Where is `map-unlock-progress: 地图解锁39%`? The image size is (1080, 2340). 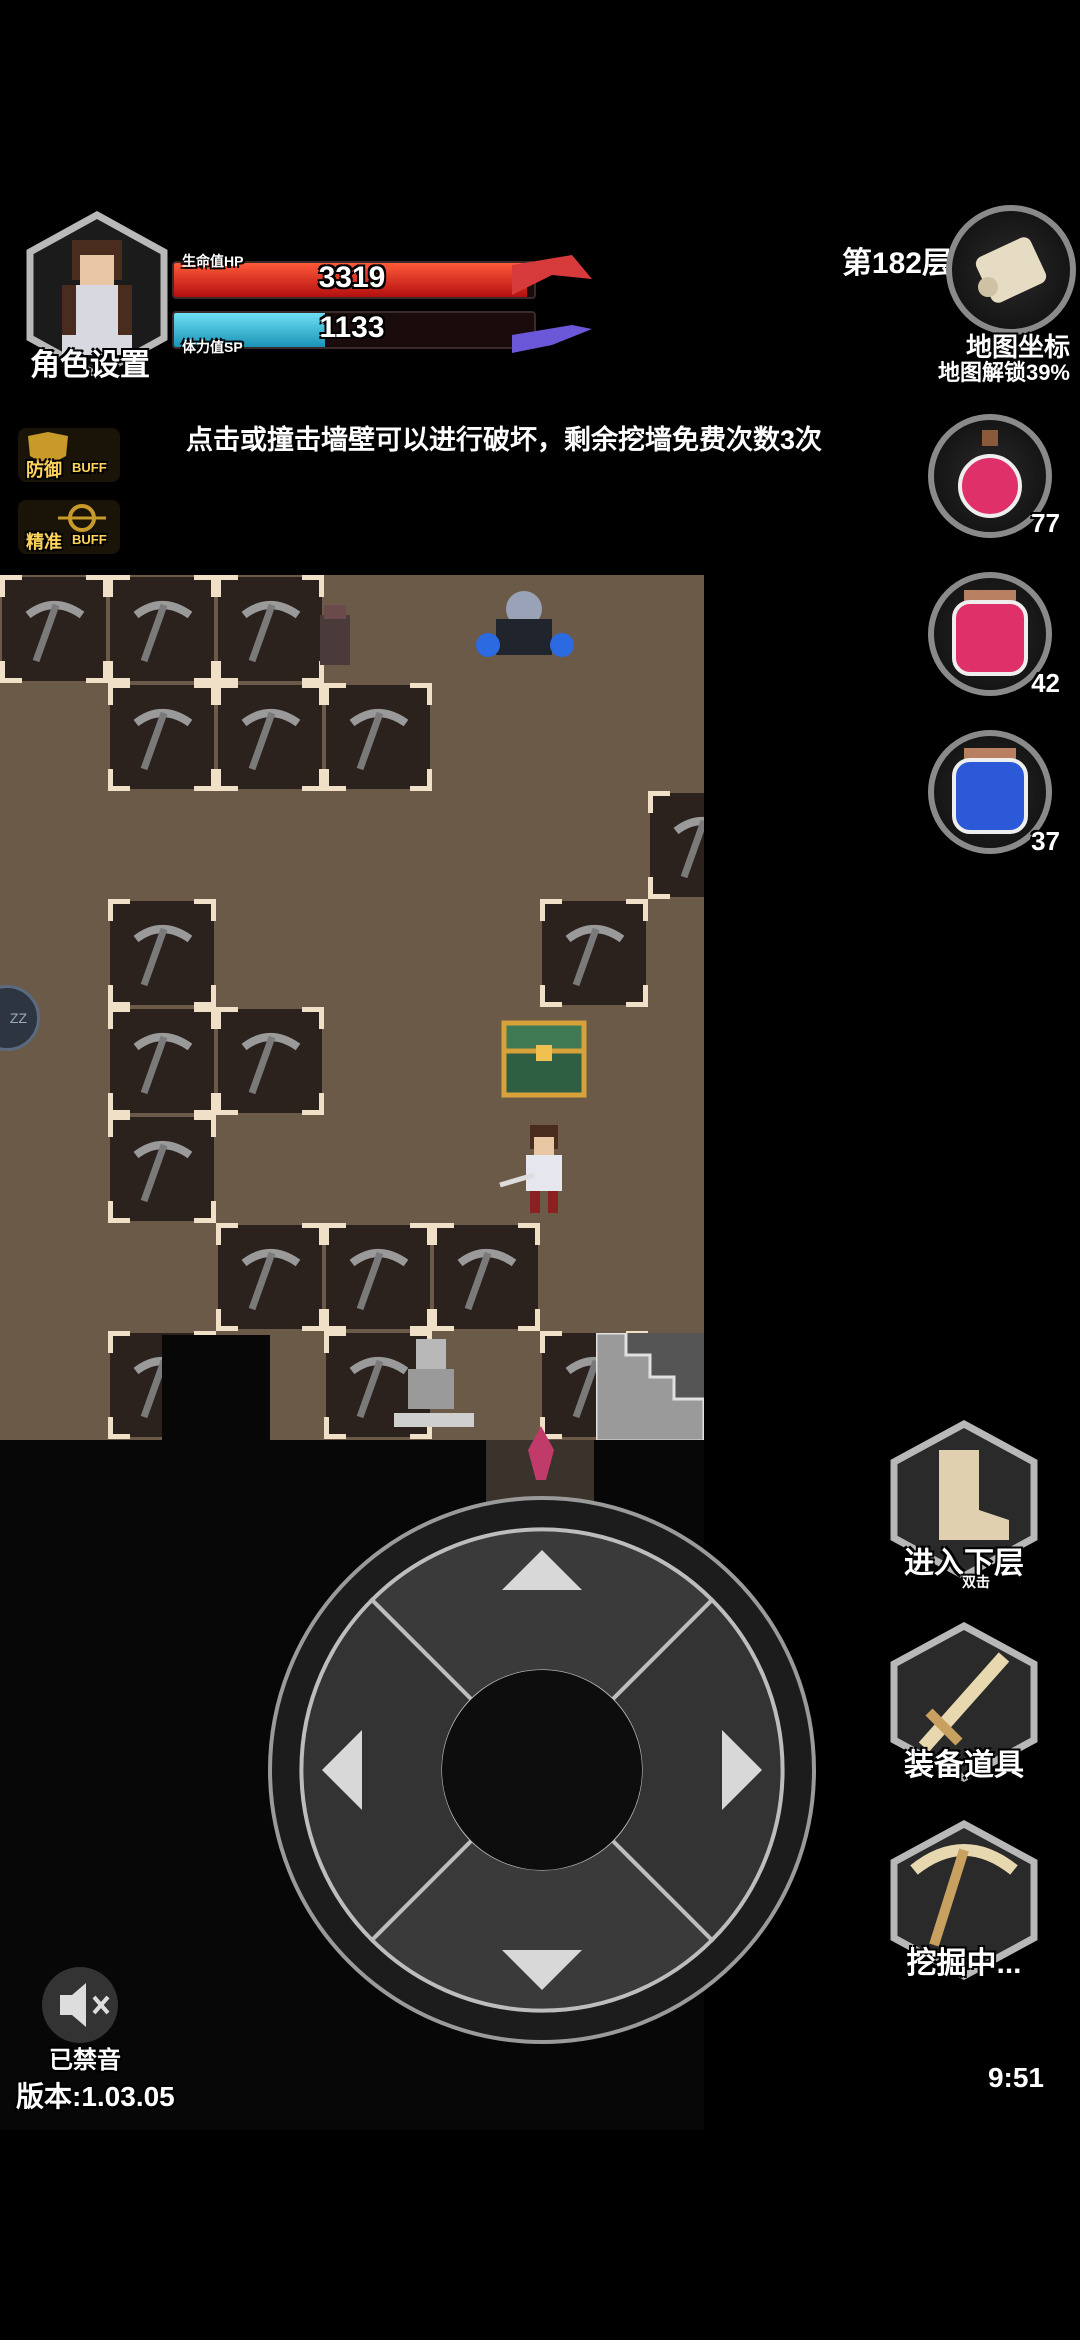 map-unlock-progress: 地图解锁39% is located at coordinates (1003, 372).